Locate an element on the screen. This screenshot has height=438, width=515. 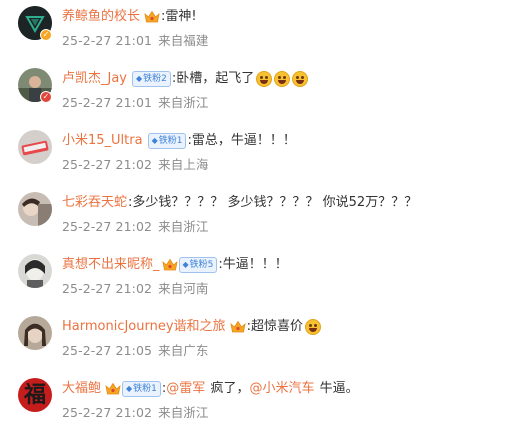
comment-line: 养鲸鱼的校长 :雷神! is located at coordinates (129, 17).